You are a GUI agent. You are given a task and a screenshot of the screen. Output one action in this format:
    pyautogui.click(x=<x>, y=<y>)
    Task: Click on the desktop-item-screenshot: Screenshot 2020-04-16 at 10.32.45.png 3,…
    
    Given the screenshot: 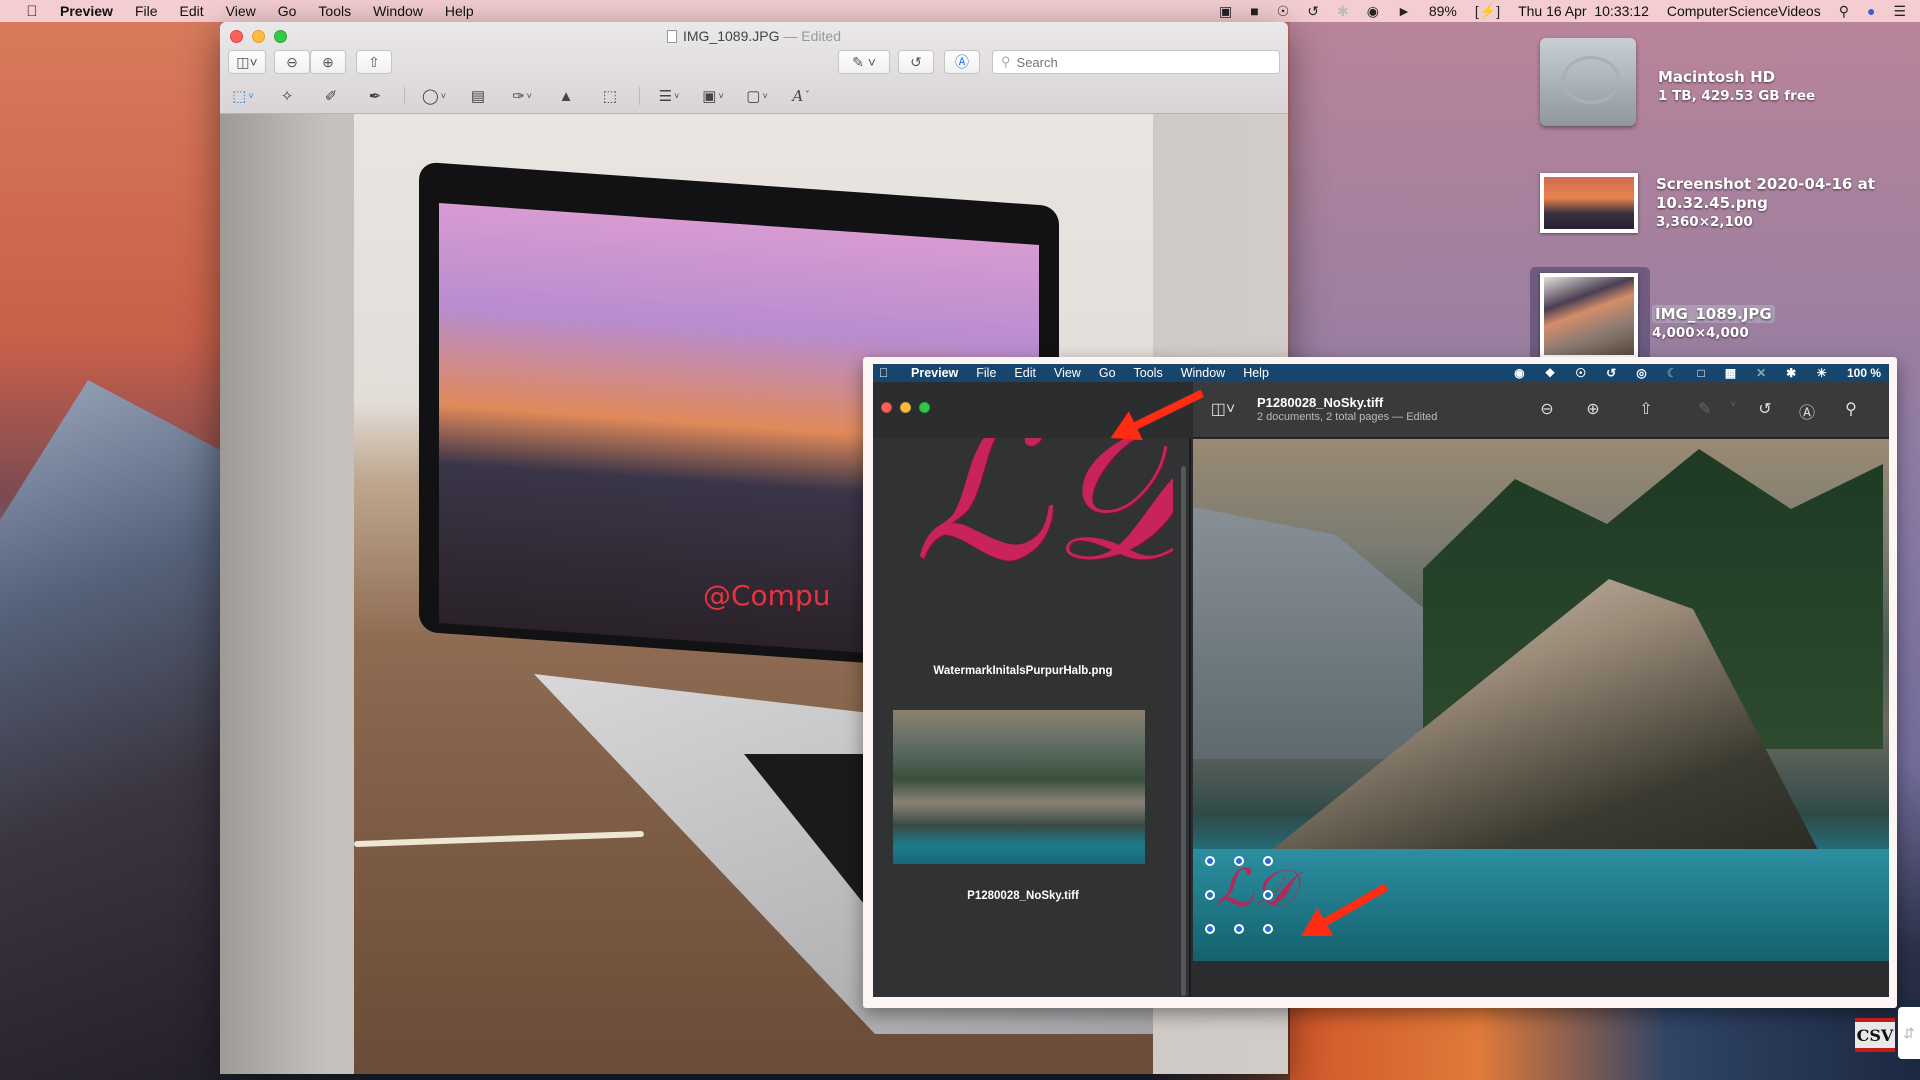 What is the action you would take?
    pyautogui.click(x=1707, y=203)
    